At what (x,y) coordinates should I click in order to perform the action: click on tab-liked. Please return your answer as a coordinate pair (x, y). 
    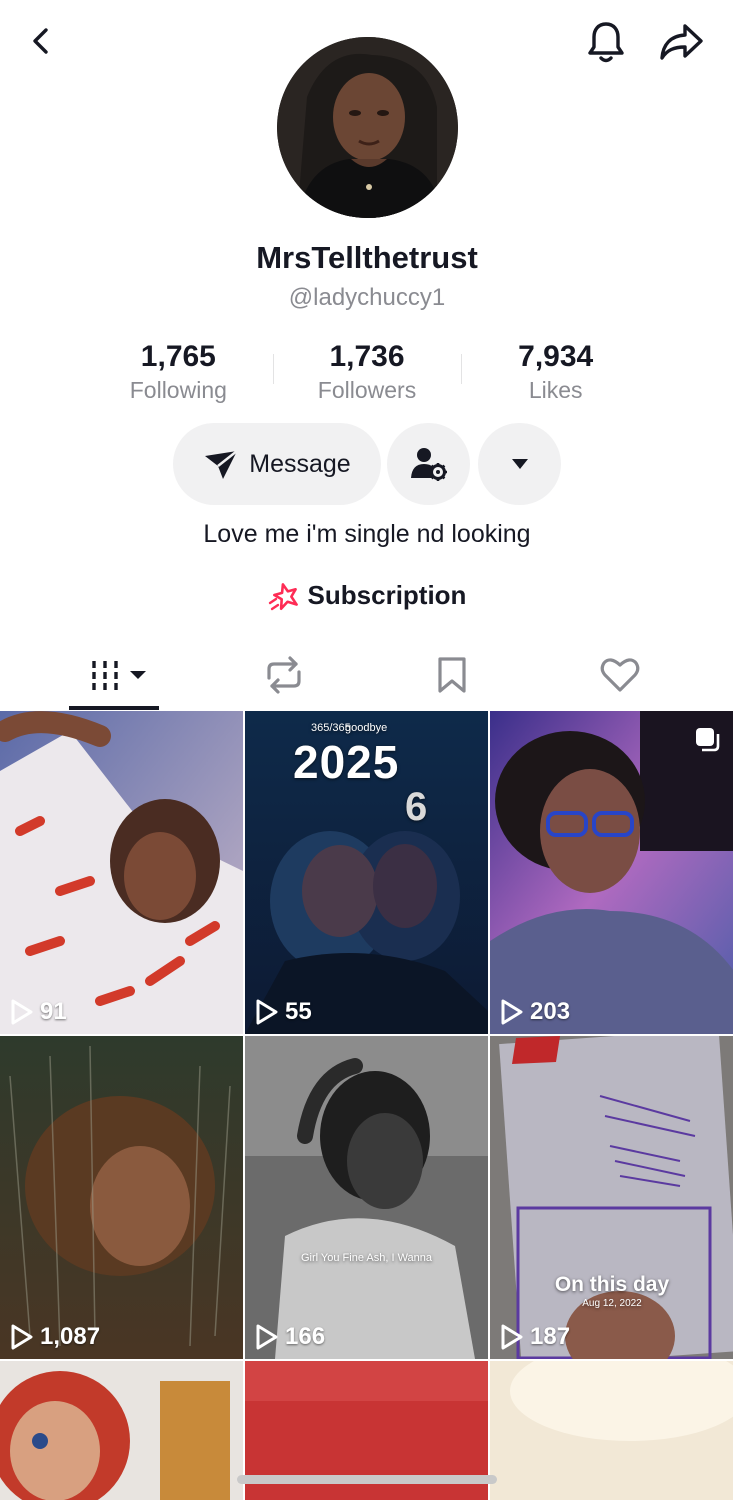
    Looking at the image, I should click on (620, 675).